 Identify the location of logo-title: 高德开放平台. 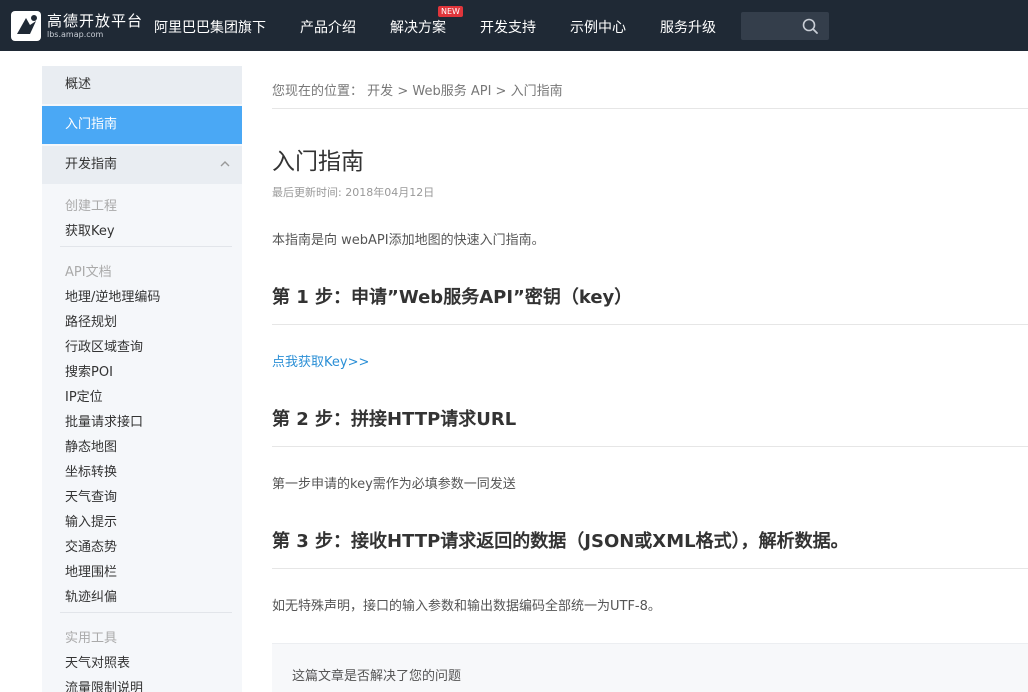
(95, 21).